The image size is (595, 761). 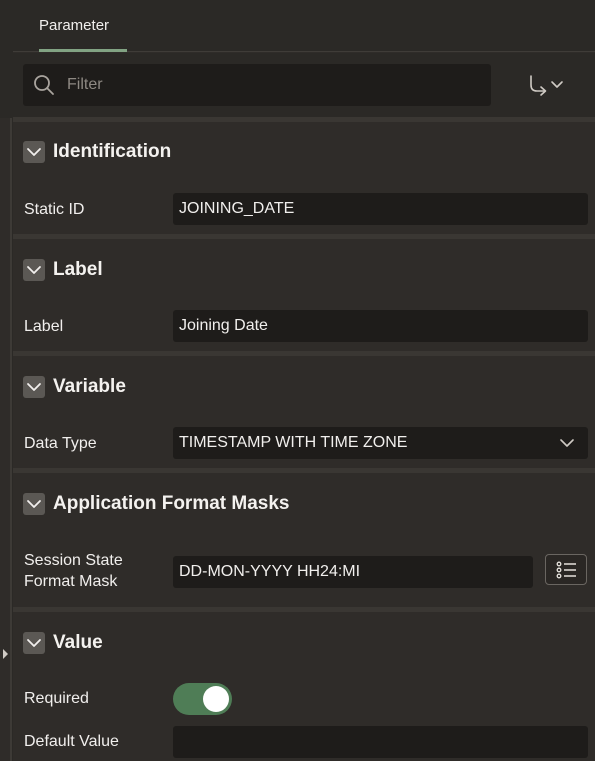 I want to click on label-field-label: Label, so click(x=44, y=326).